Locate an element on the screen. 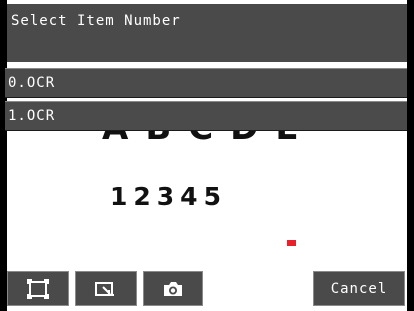 This screenshot has width=414, height=311. position-marker is located at coordinates (291, 243).